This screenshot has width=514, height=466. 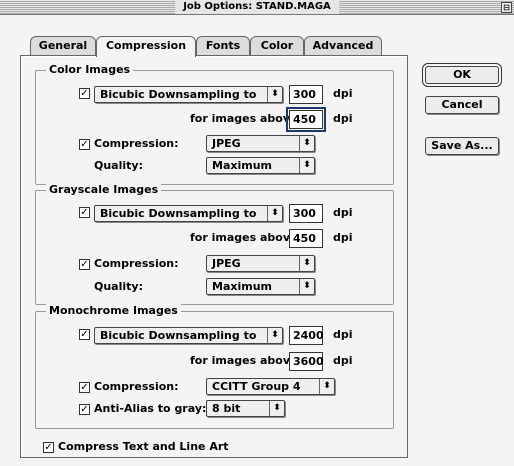 I want to click on grayscale-downsample-method-select: Bicubic Downsampling to ⬍, so click(x=188, y=213).